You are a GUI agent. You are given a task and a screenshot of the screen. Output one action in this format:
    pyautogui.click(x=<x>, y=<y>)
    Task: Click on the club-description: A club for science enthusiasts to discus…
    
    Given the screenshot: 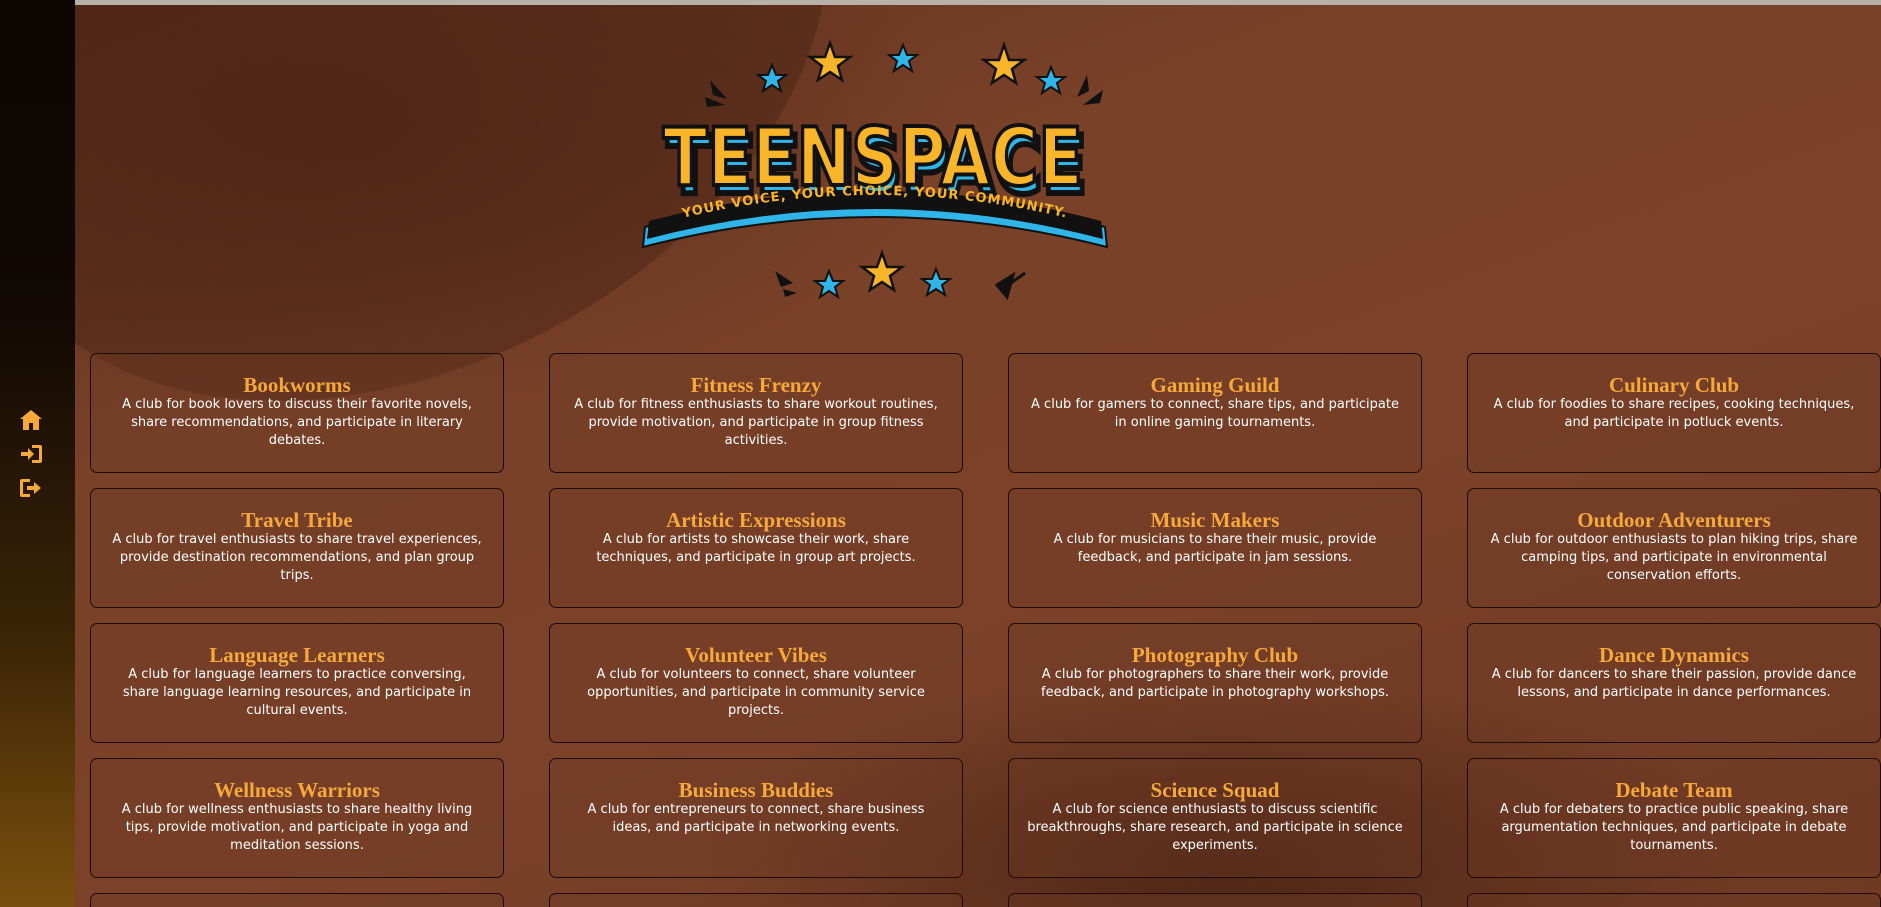 What is the action you would take?
    pyautogui.click(x=1215, y=827)
    